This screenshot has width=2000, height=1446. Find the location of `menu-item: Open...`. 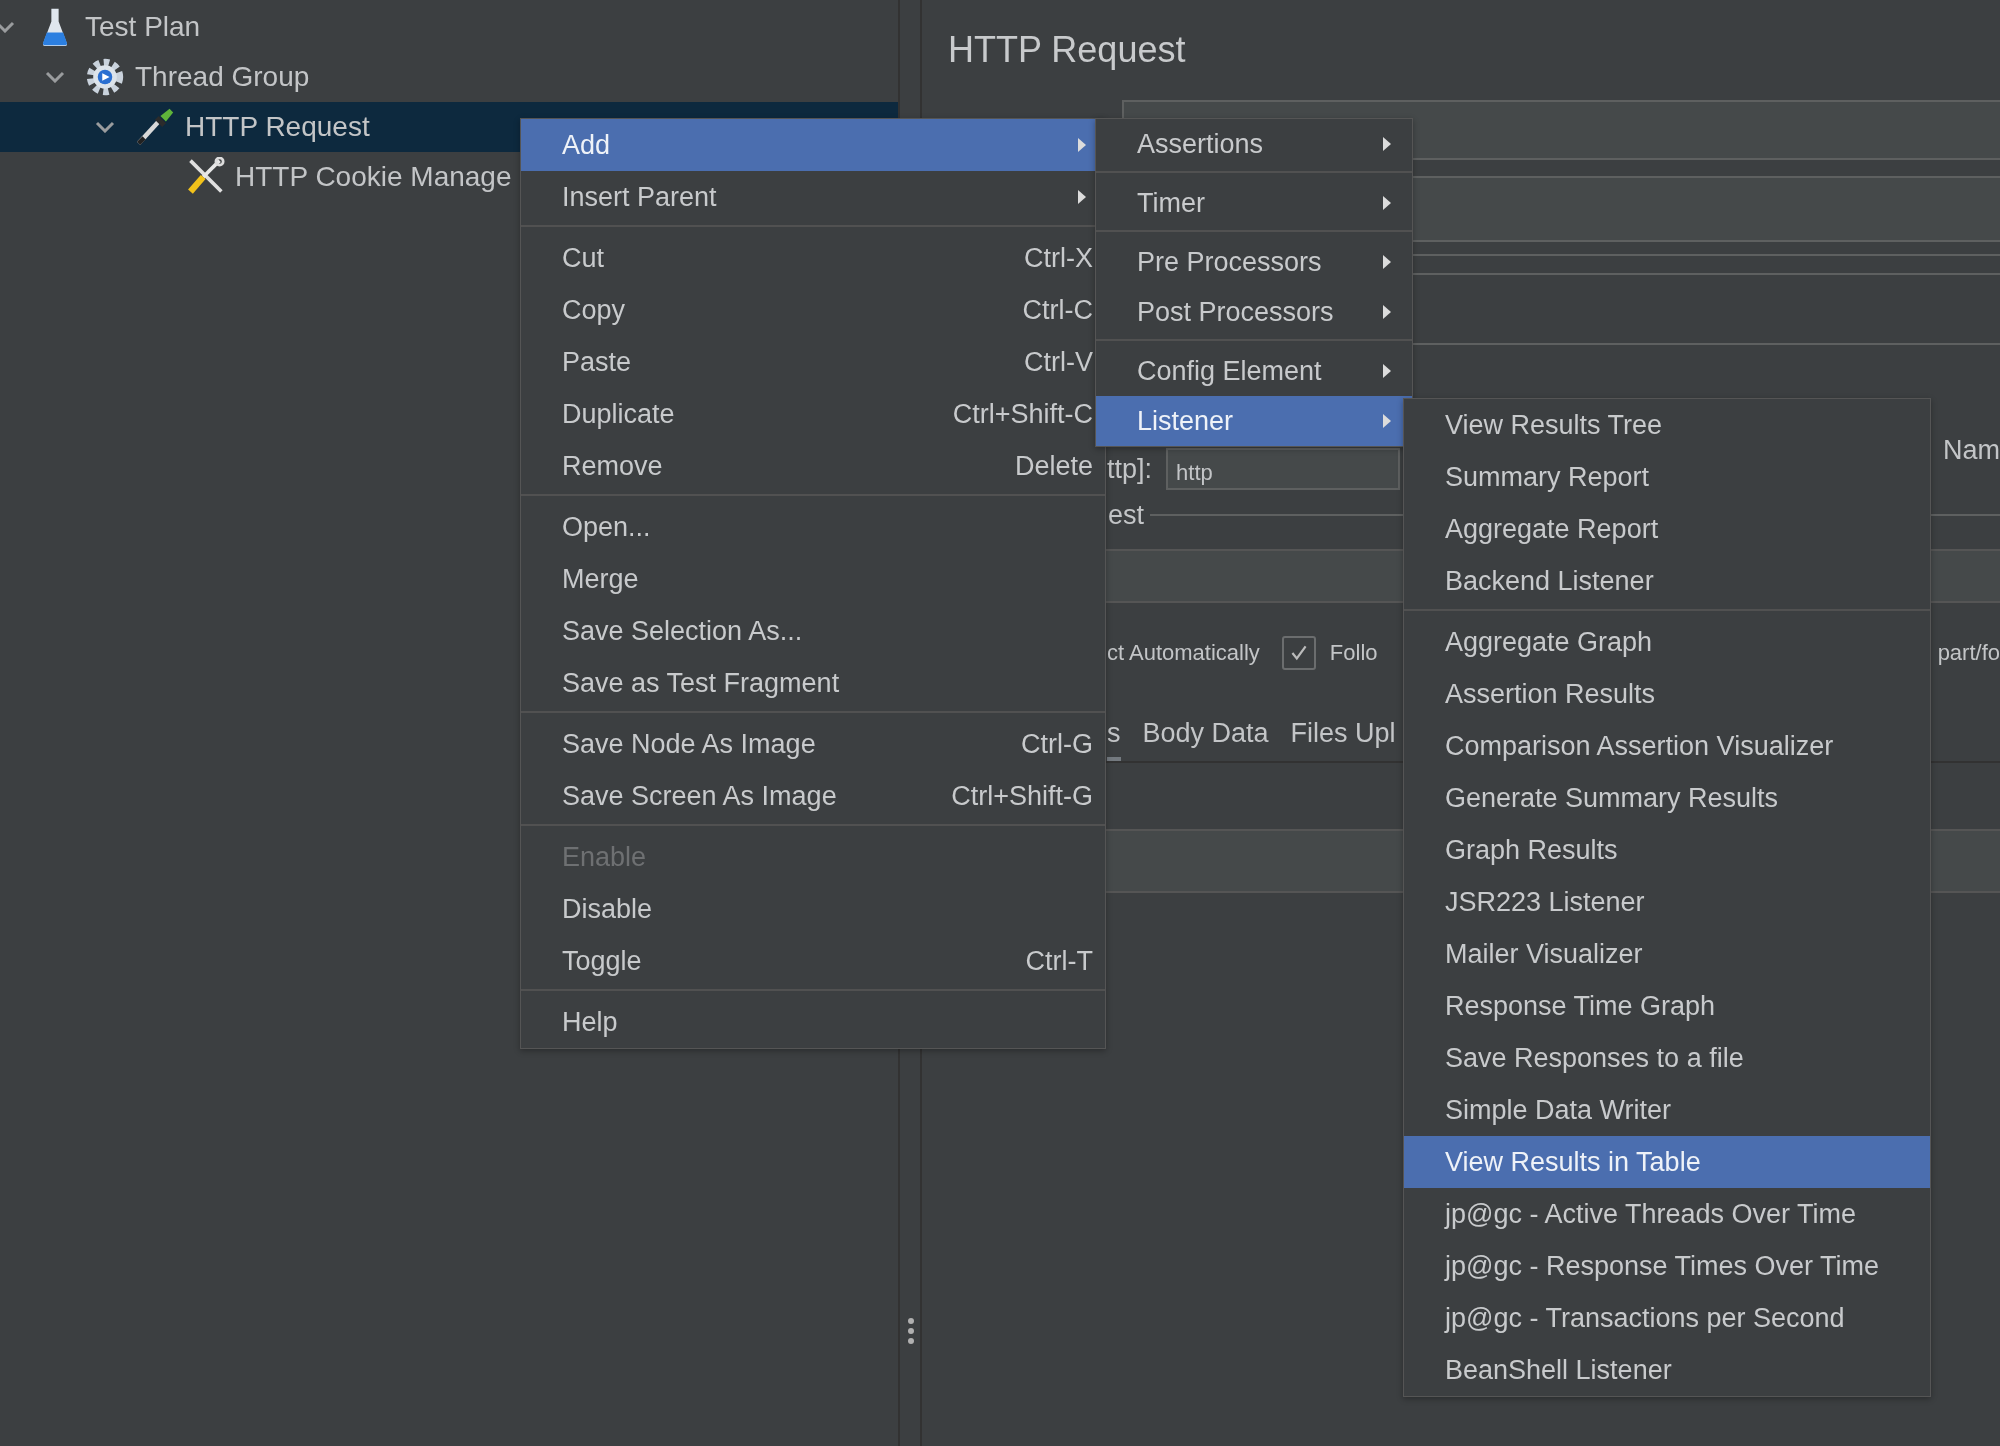

menu-item: Open... is located at coordinates (813, 527).